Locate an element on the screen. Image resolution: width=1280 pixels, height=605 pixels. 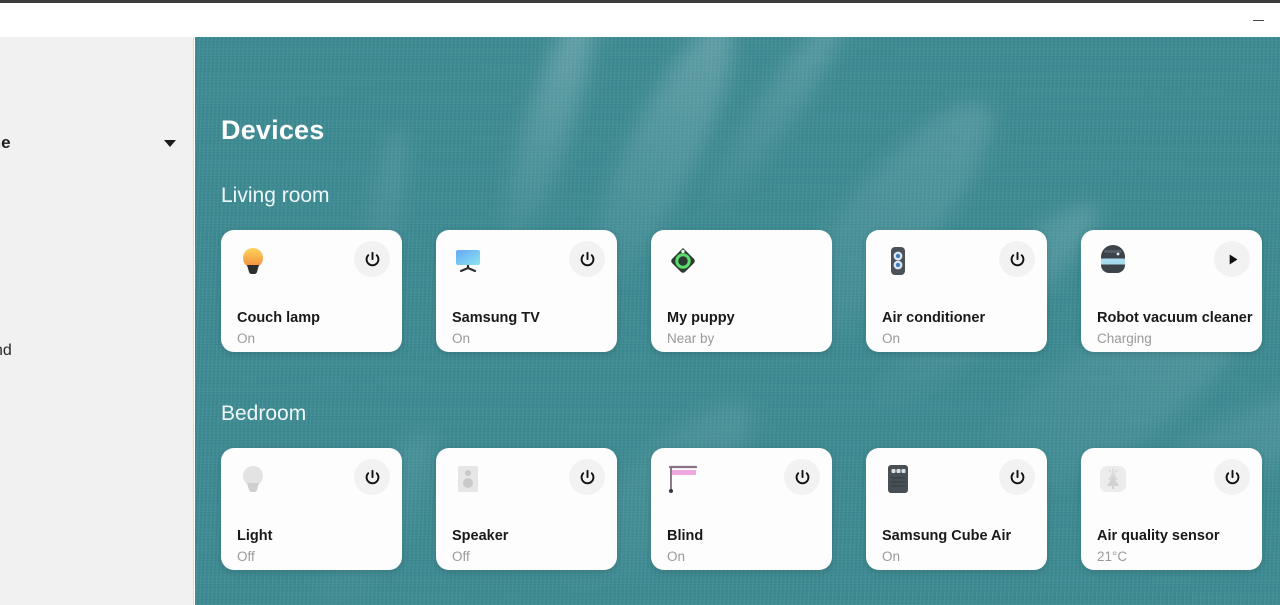
air-purifier-icon is located at coordinates (898, 479).